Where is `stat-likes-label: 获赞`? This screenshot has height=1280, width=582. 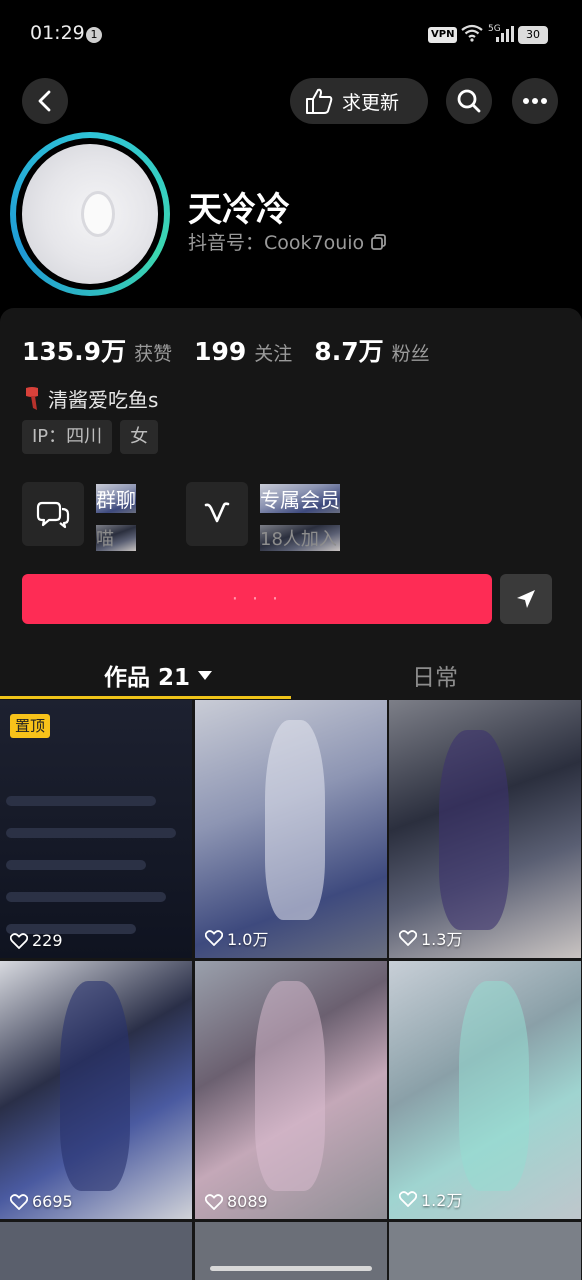 stat-likes-label: 获赞 is located at coordinates (153, 354).